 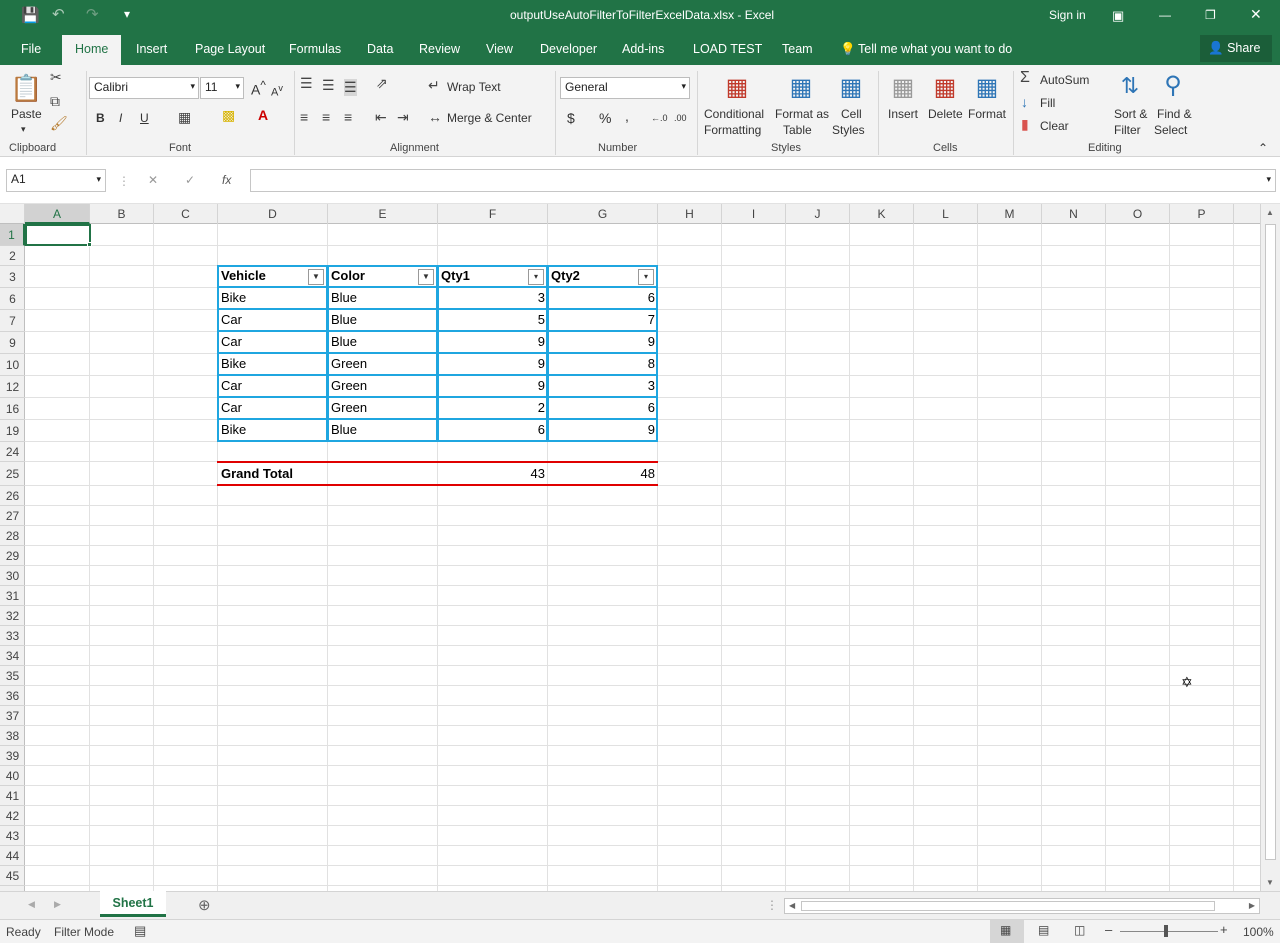 What do you see at coordinates (603, 342) in the screenshot?
I see `cell-qty2: 9` at bounding box center [603, 342].